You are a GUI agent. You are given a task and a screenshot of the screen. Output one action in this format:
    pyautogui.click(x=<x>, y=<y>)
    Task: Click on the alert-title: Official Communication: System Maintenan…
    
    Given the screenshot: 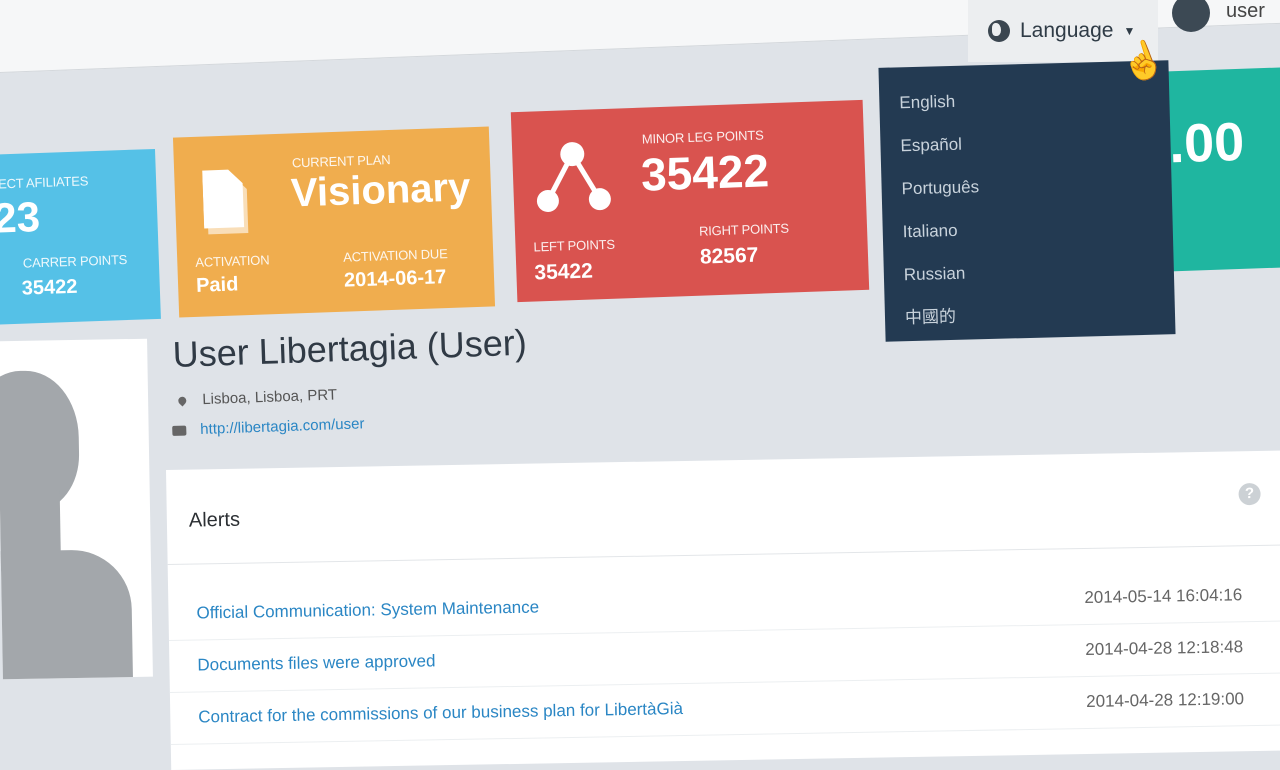 What is the action you would take?
    pyautogui.click(x=367, y=611)
    